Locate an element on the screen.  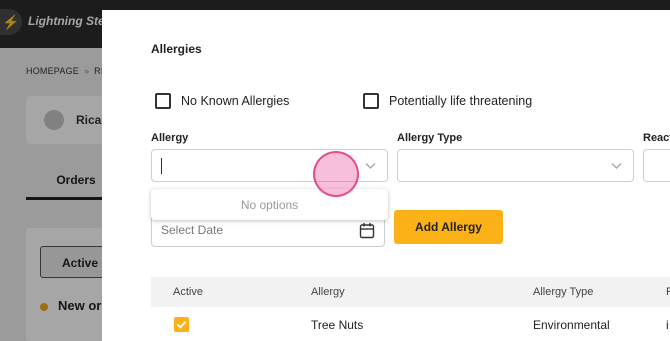
checkmark-icon is located at coordinates (181, 325).